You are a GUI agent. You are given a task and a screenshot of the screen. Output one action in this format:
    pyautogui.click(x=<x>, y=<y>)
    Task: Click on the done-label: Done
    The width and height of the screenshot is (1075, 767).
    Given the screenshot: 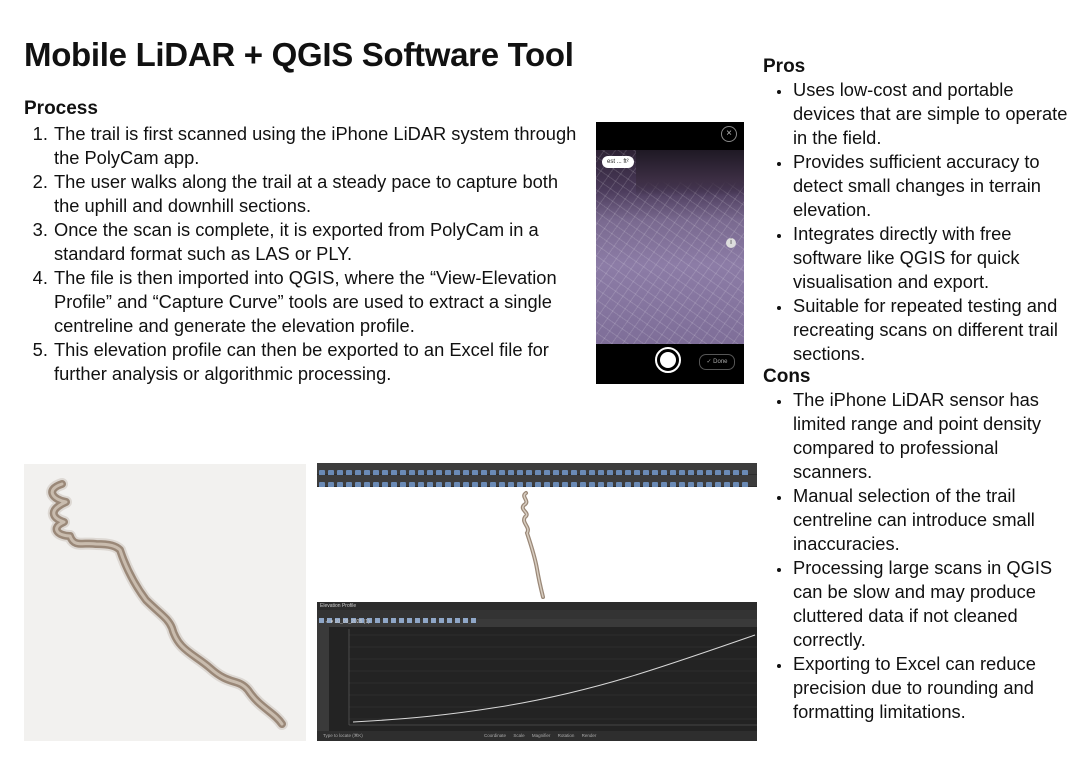 What is the action you would take?
    pyautogui.click(x=720, y=362)
    